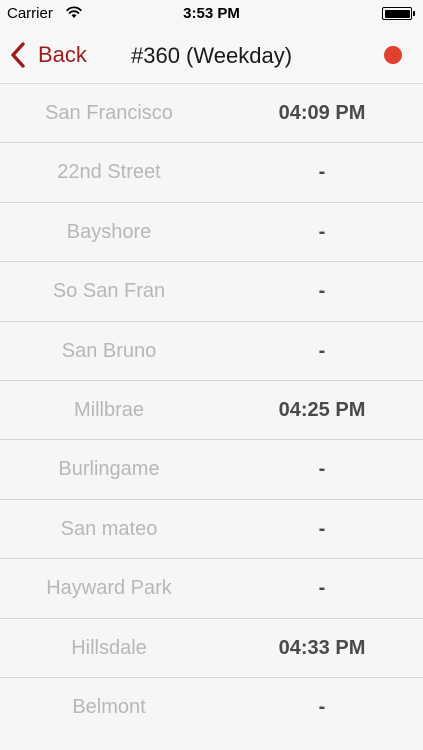 This screenshot has width=423, height=750. I want to click on stop-name: Burlingame, so click(109, 469).